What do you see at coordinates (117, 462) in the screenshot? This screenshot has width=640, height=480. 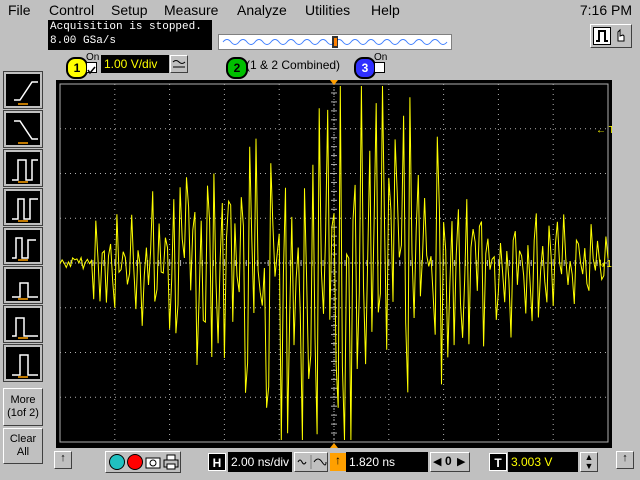 I see `run-button` at bounding box center [117, 462].